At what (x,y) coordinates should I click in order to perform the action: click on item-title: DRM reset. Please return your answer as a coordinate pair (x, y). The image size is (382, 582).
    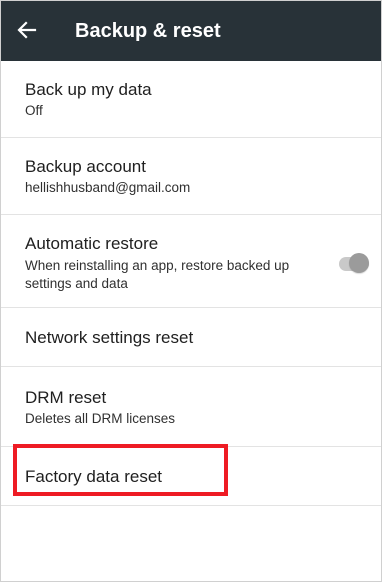
    Looking at the image, I should click on (66, 397).